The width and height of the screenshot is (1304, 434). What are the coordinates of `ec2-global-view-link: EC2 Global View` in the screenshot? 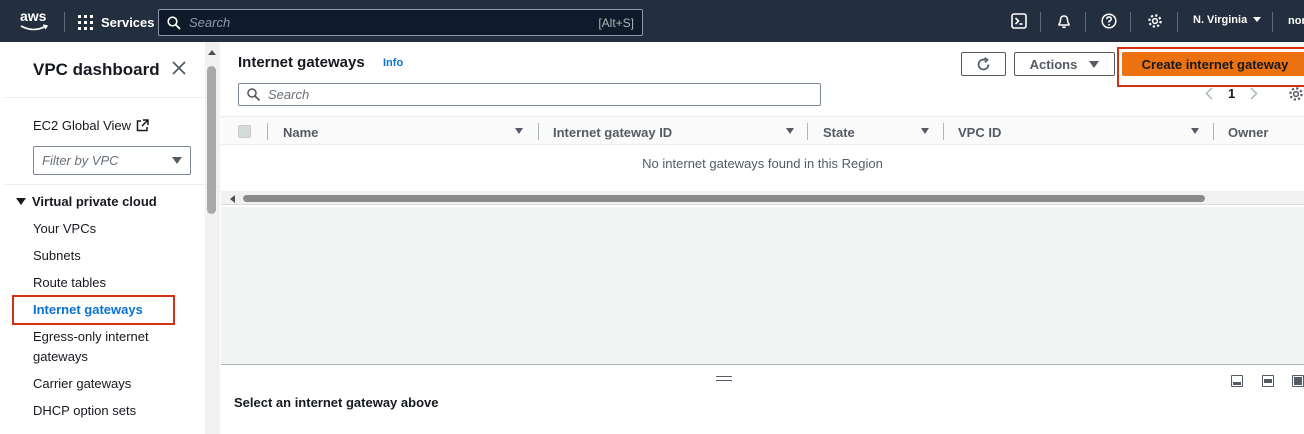 It's located at (91, 125).